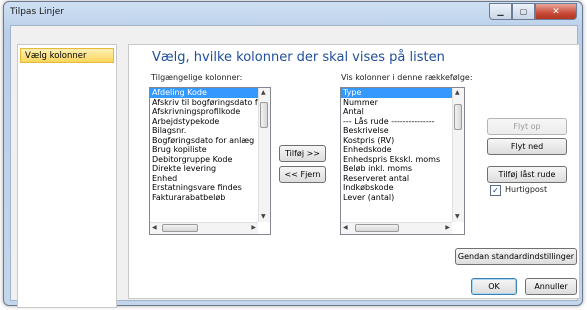  Describe the element at coordinates (197, 77) in the screenshot. I see `available-columns-label: Tilgængelige kolonner:` at that location.